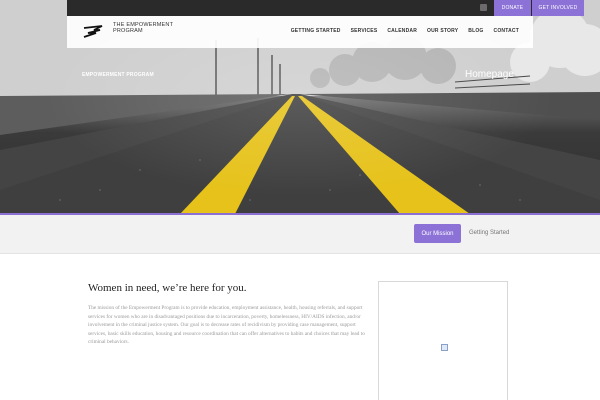  What do you see at coordinates (437, 233) in the screenshot?
I see `tab-our-mission: Our Mission` at bounding box center [437, 233].